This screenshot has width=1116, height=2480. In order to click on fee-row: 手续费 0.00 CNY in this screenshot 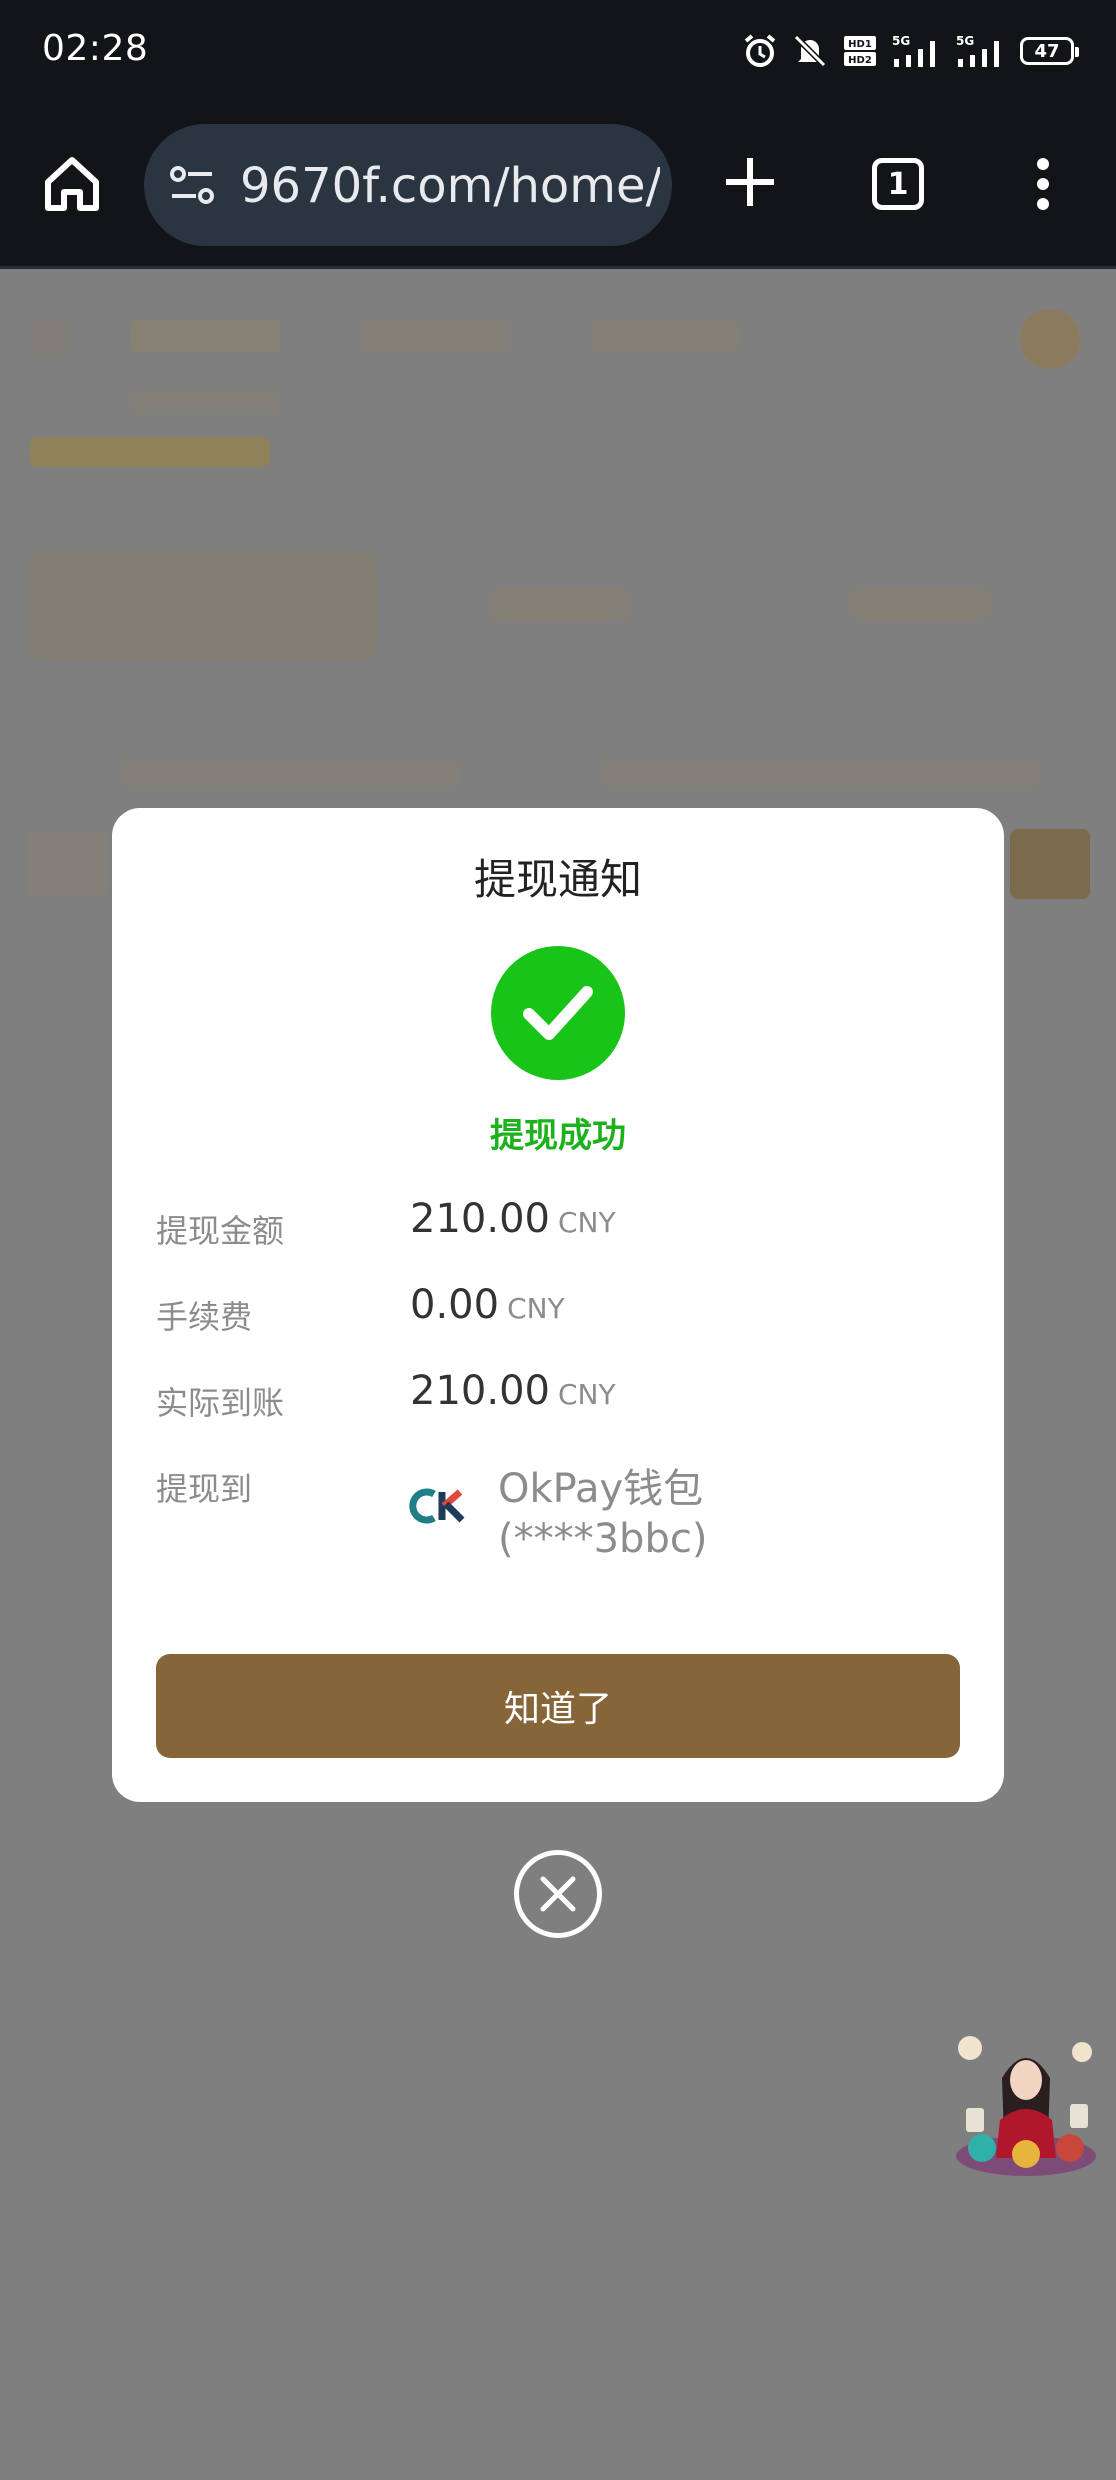, I will do `click(561, 1312)`.